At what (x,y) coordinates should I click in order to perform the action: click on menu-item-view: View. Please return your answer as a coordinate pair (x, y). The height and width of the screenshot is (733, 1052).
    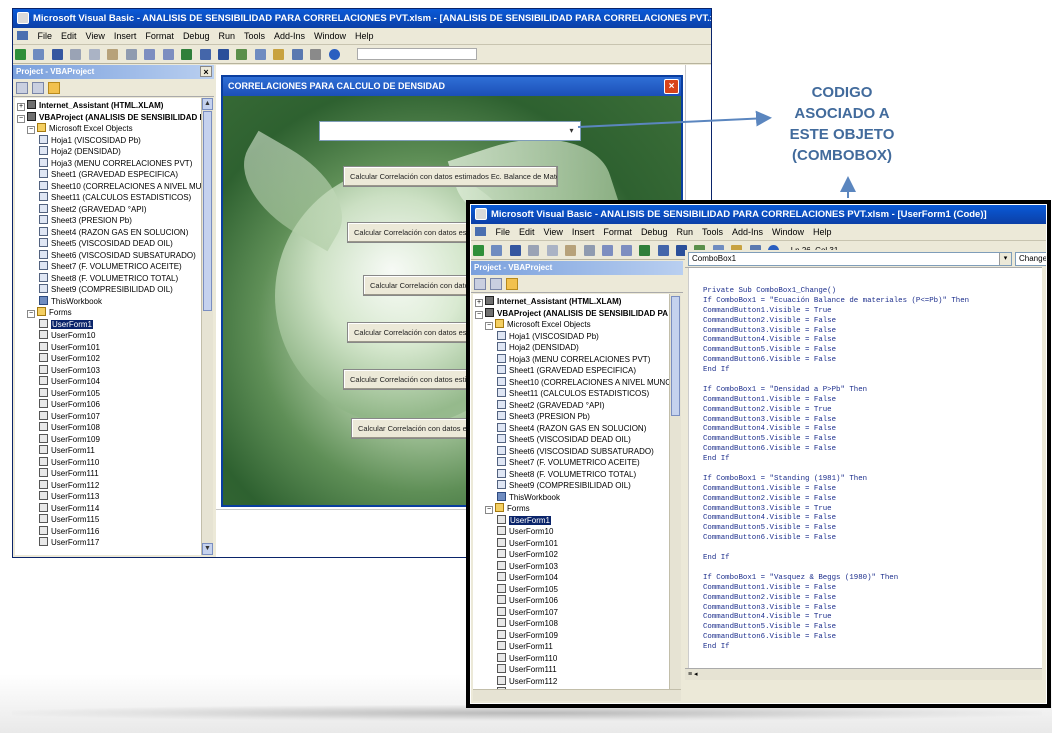
    Looking at the image, I should click on (553, 232).